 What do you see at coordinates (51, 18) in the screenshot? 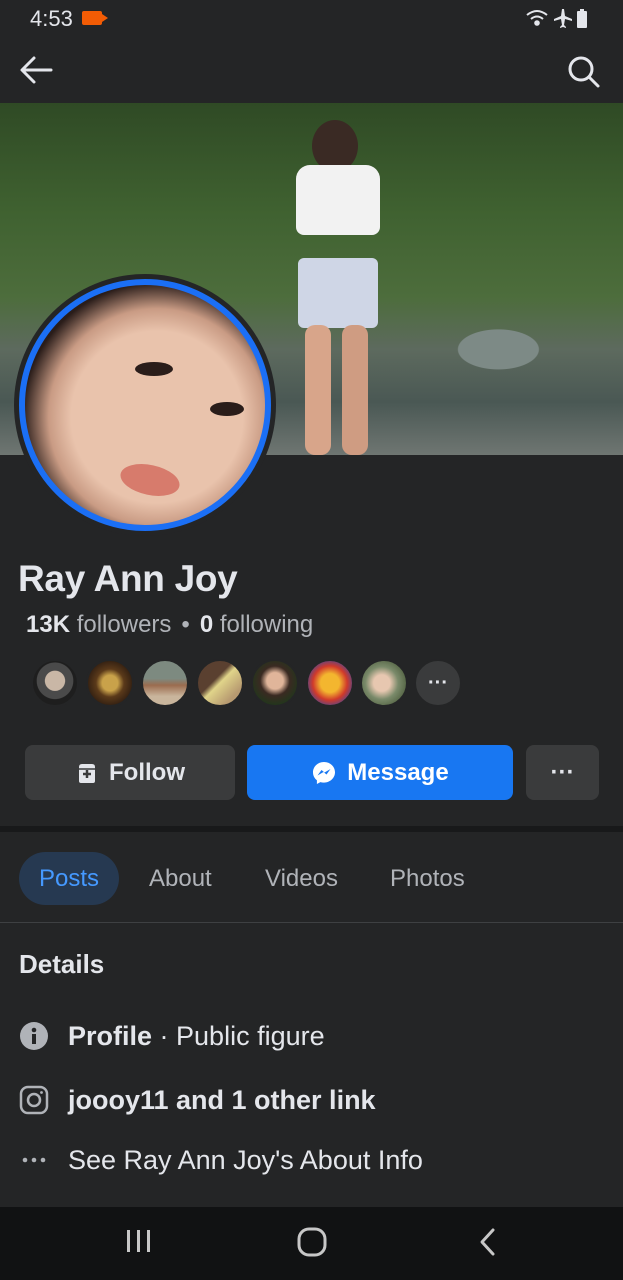
I see `status-time: 4:53` at bounding box center [51, 18].